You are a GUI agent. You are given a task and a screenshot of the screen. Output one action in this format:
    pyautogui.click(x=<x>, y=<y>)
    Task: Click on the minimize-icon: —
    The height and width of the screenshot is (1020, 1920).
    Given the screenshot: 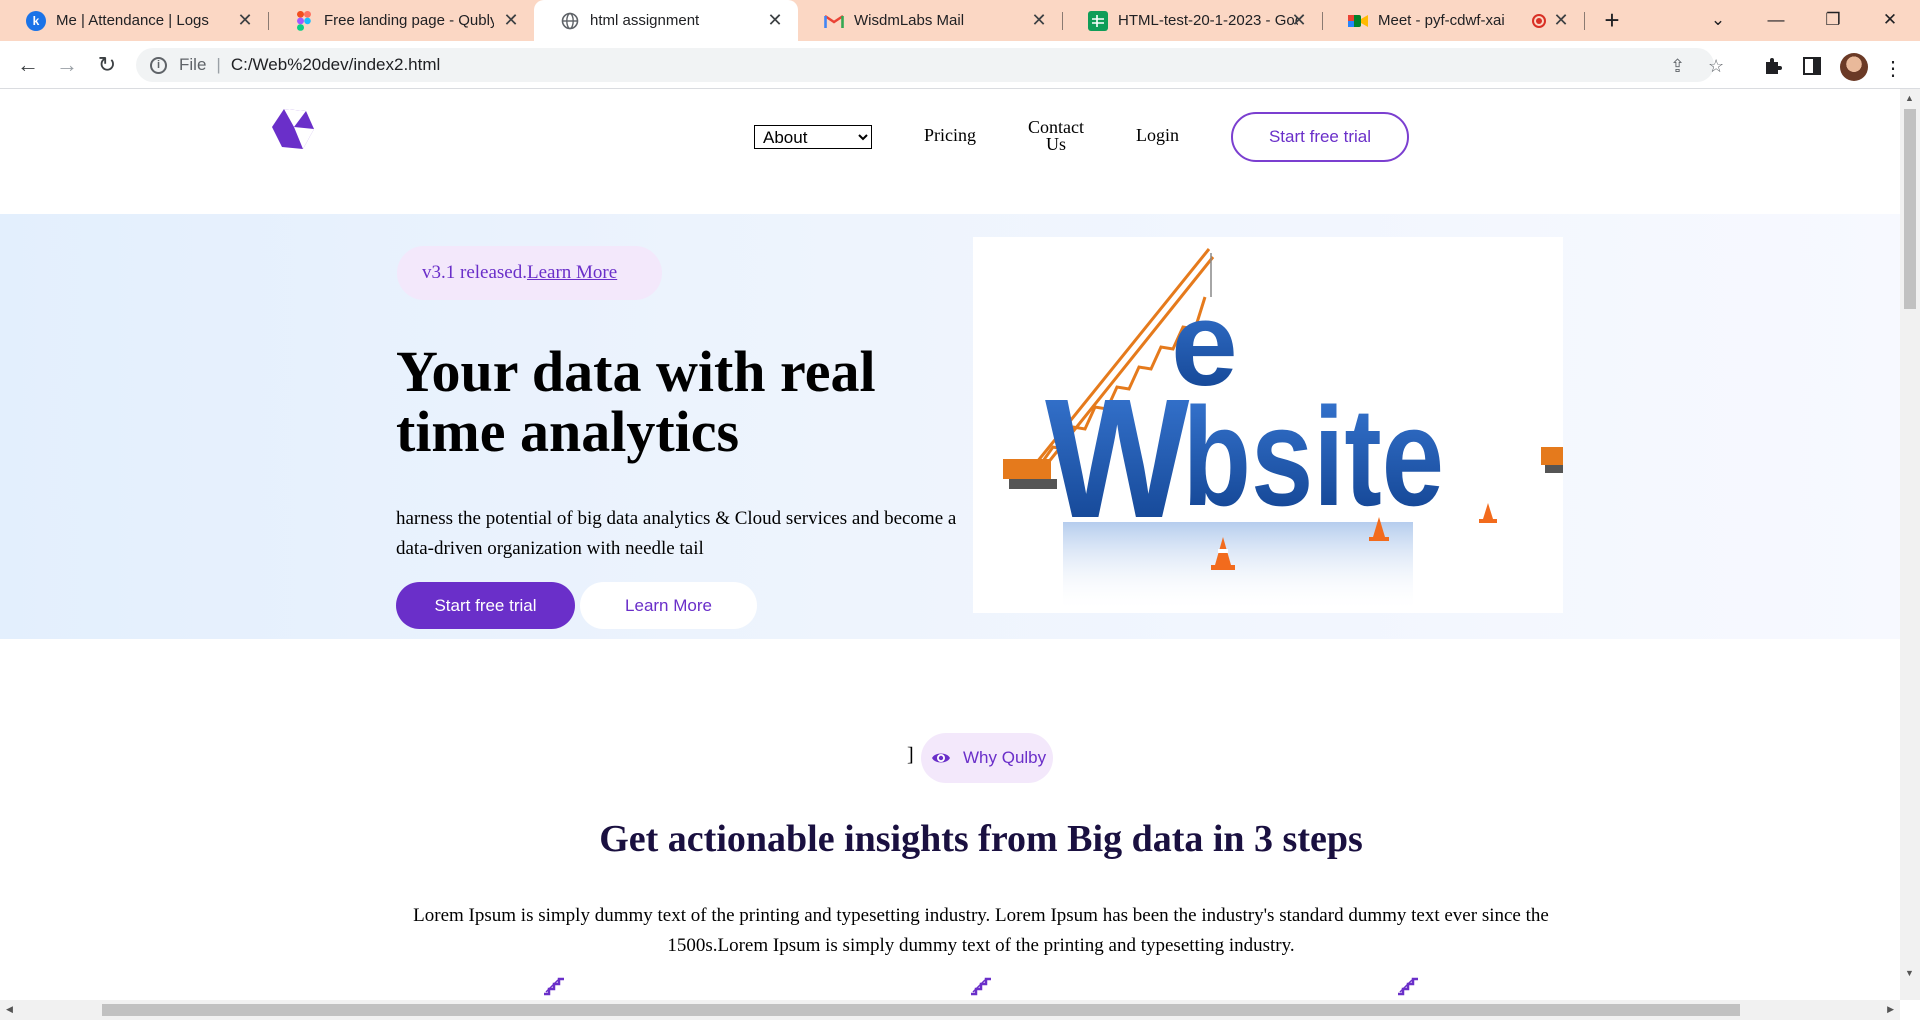 What is the action you would take?
    pyautogui.click(x=1776, y=20)
    